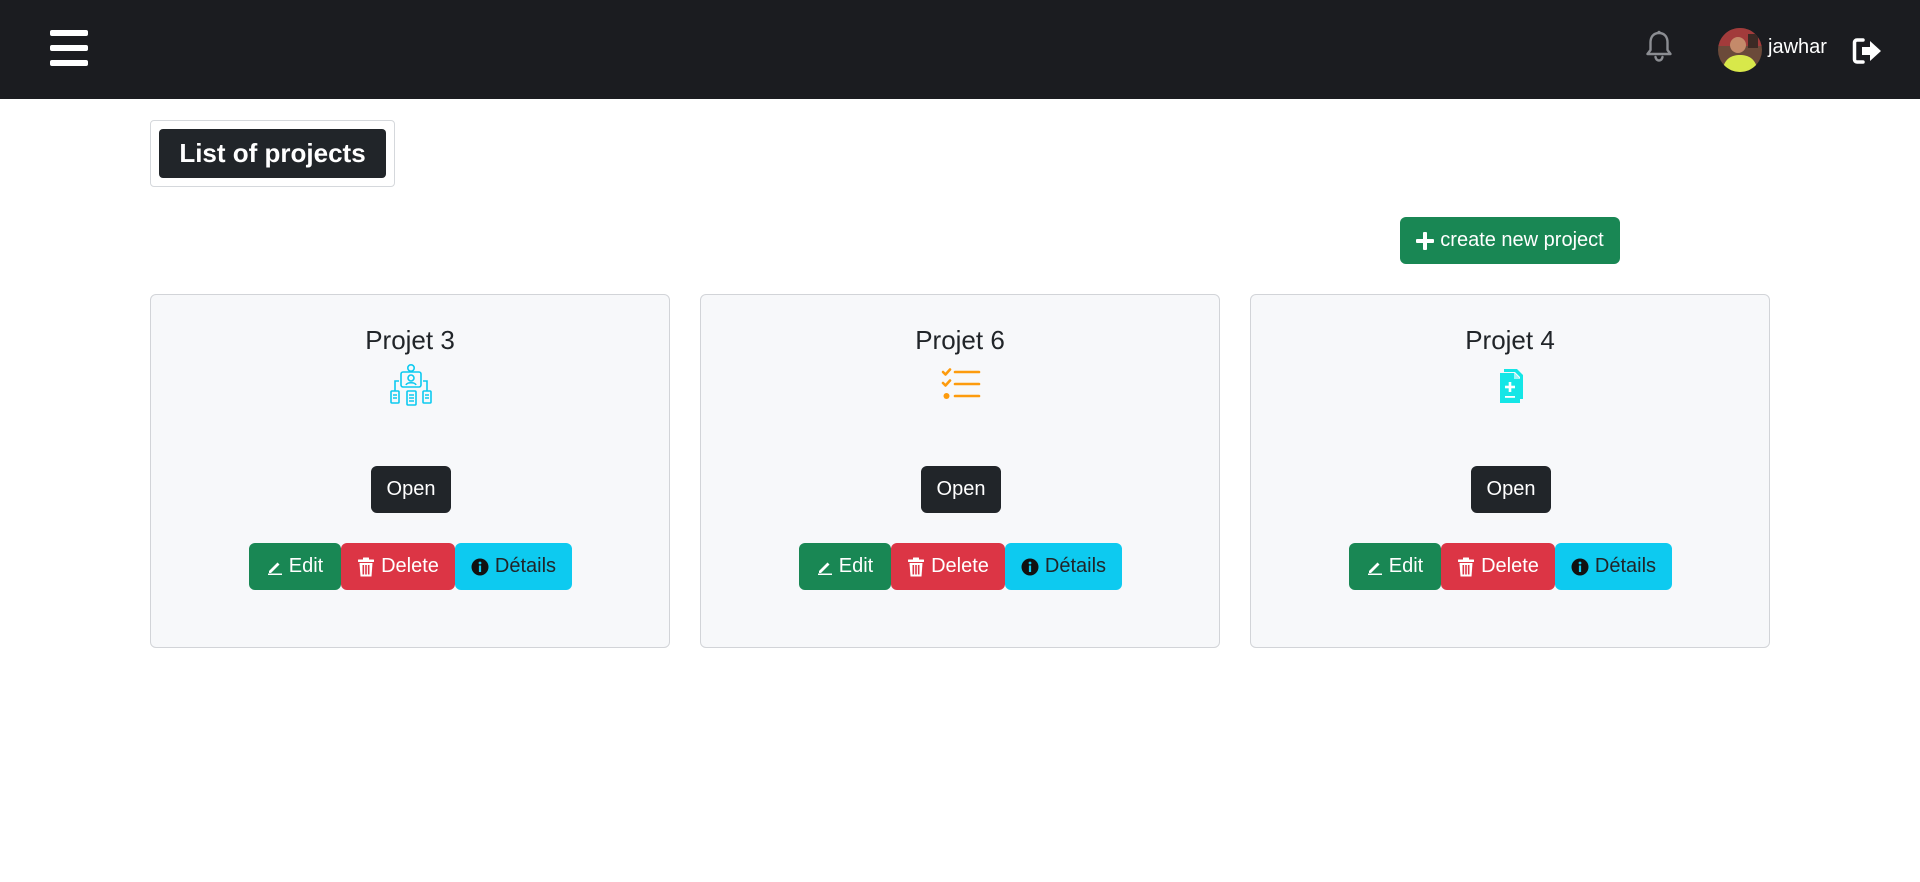 This screenshot has height=882, width=1920. I want to click on workflow-people-icon, so click(411, 384).